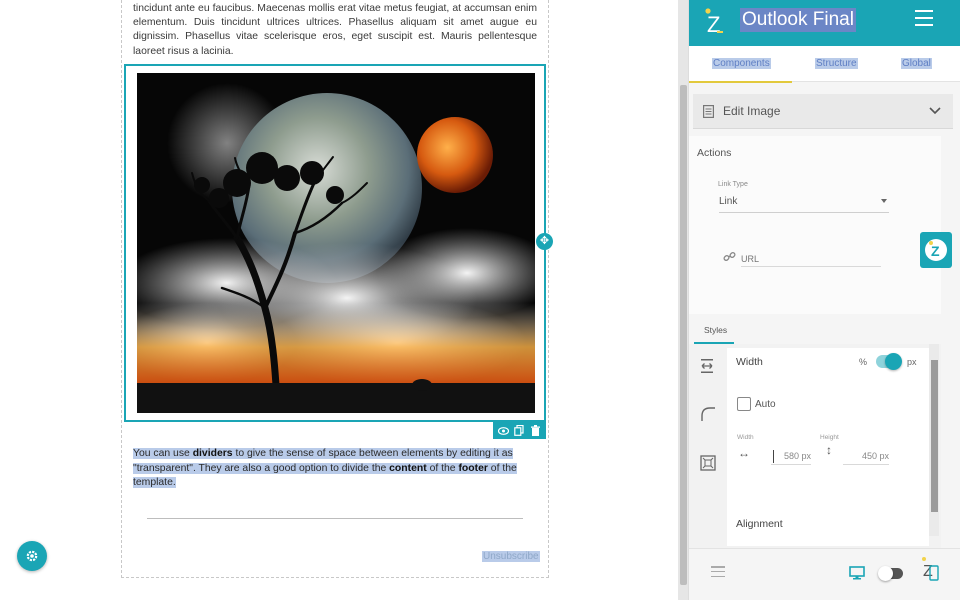 The width and height of the screenshot is (960, 600). Describe the element at coordinates (728, 201) in the screenshot. I see `link-type-value: Link` at that location.